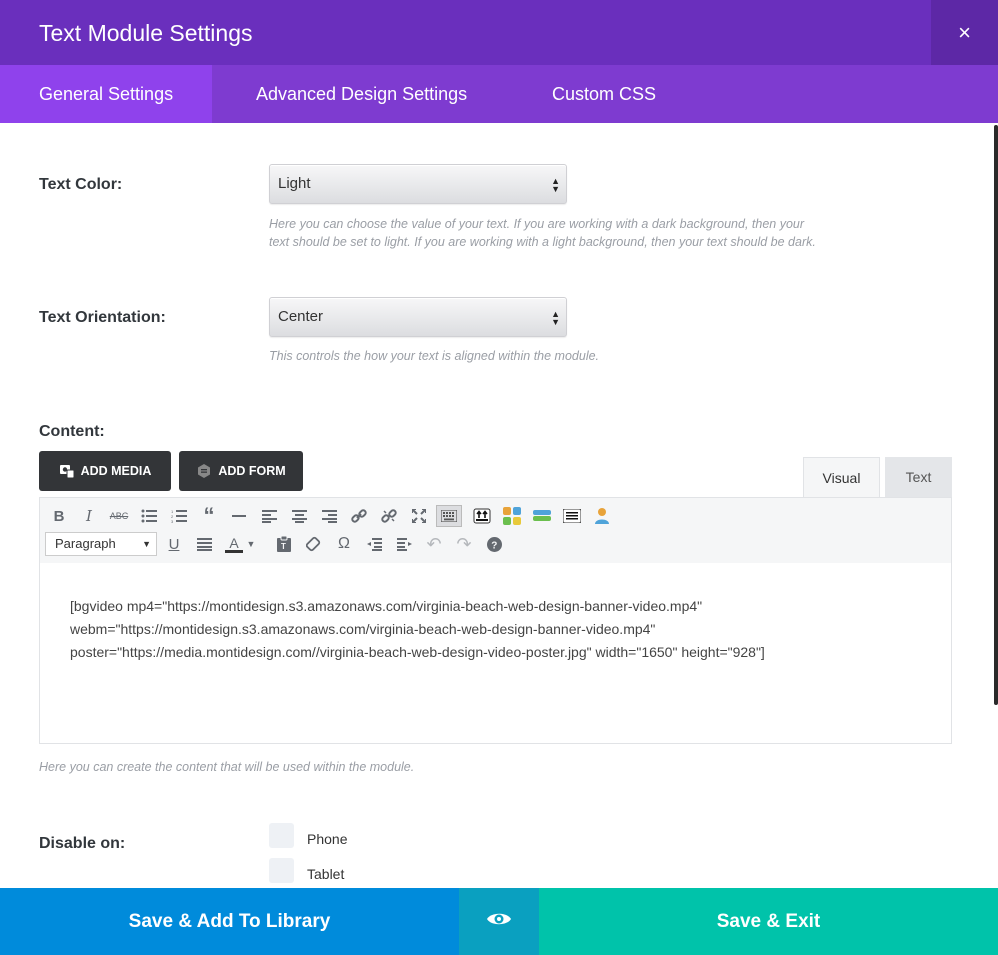  What do you see at coordinates (82, 843) in the screenshot?
I see `disable-on-label: Disable on:` at bounding box center [82, 843].